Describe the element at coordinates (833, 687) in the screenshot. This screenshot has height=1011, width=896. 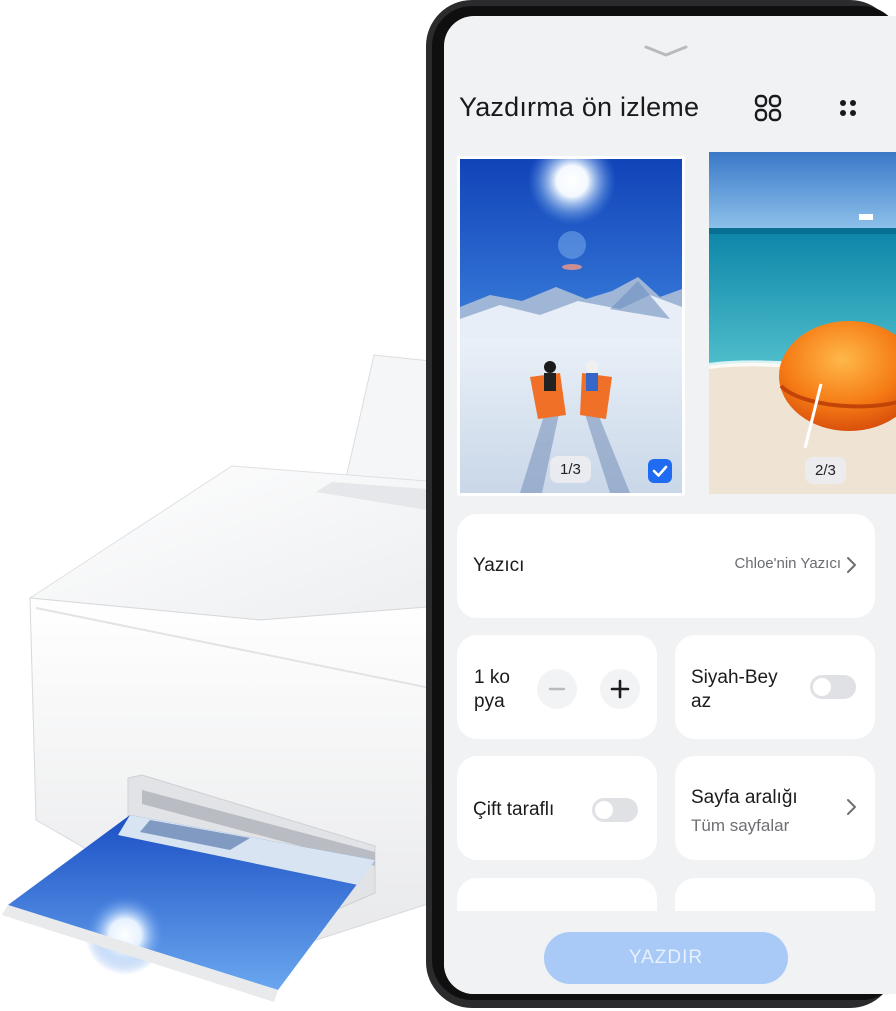
I see `black-white-toggle` at that location.